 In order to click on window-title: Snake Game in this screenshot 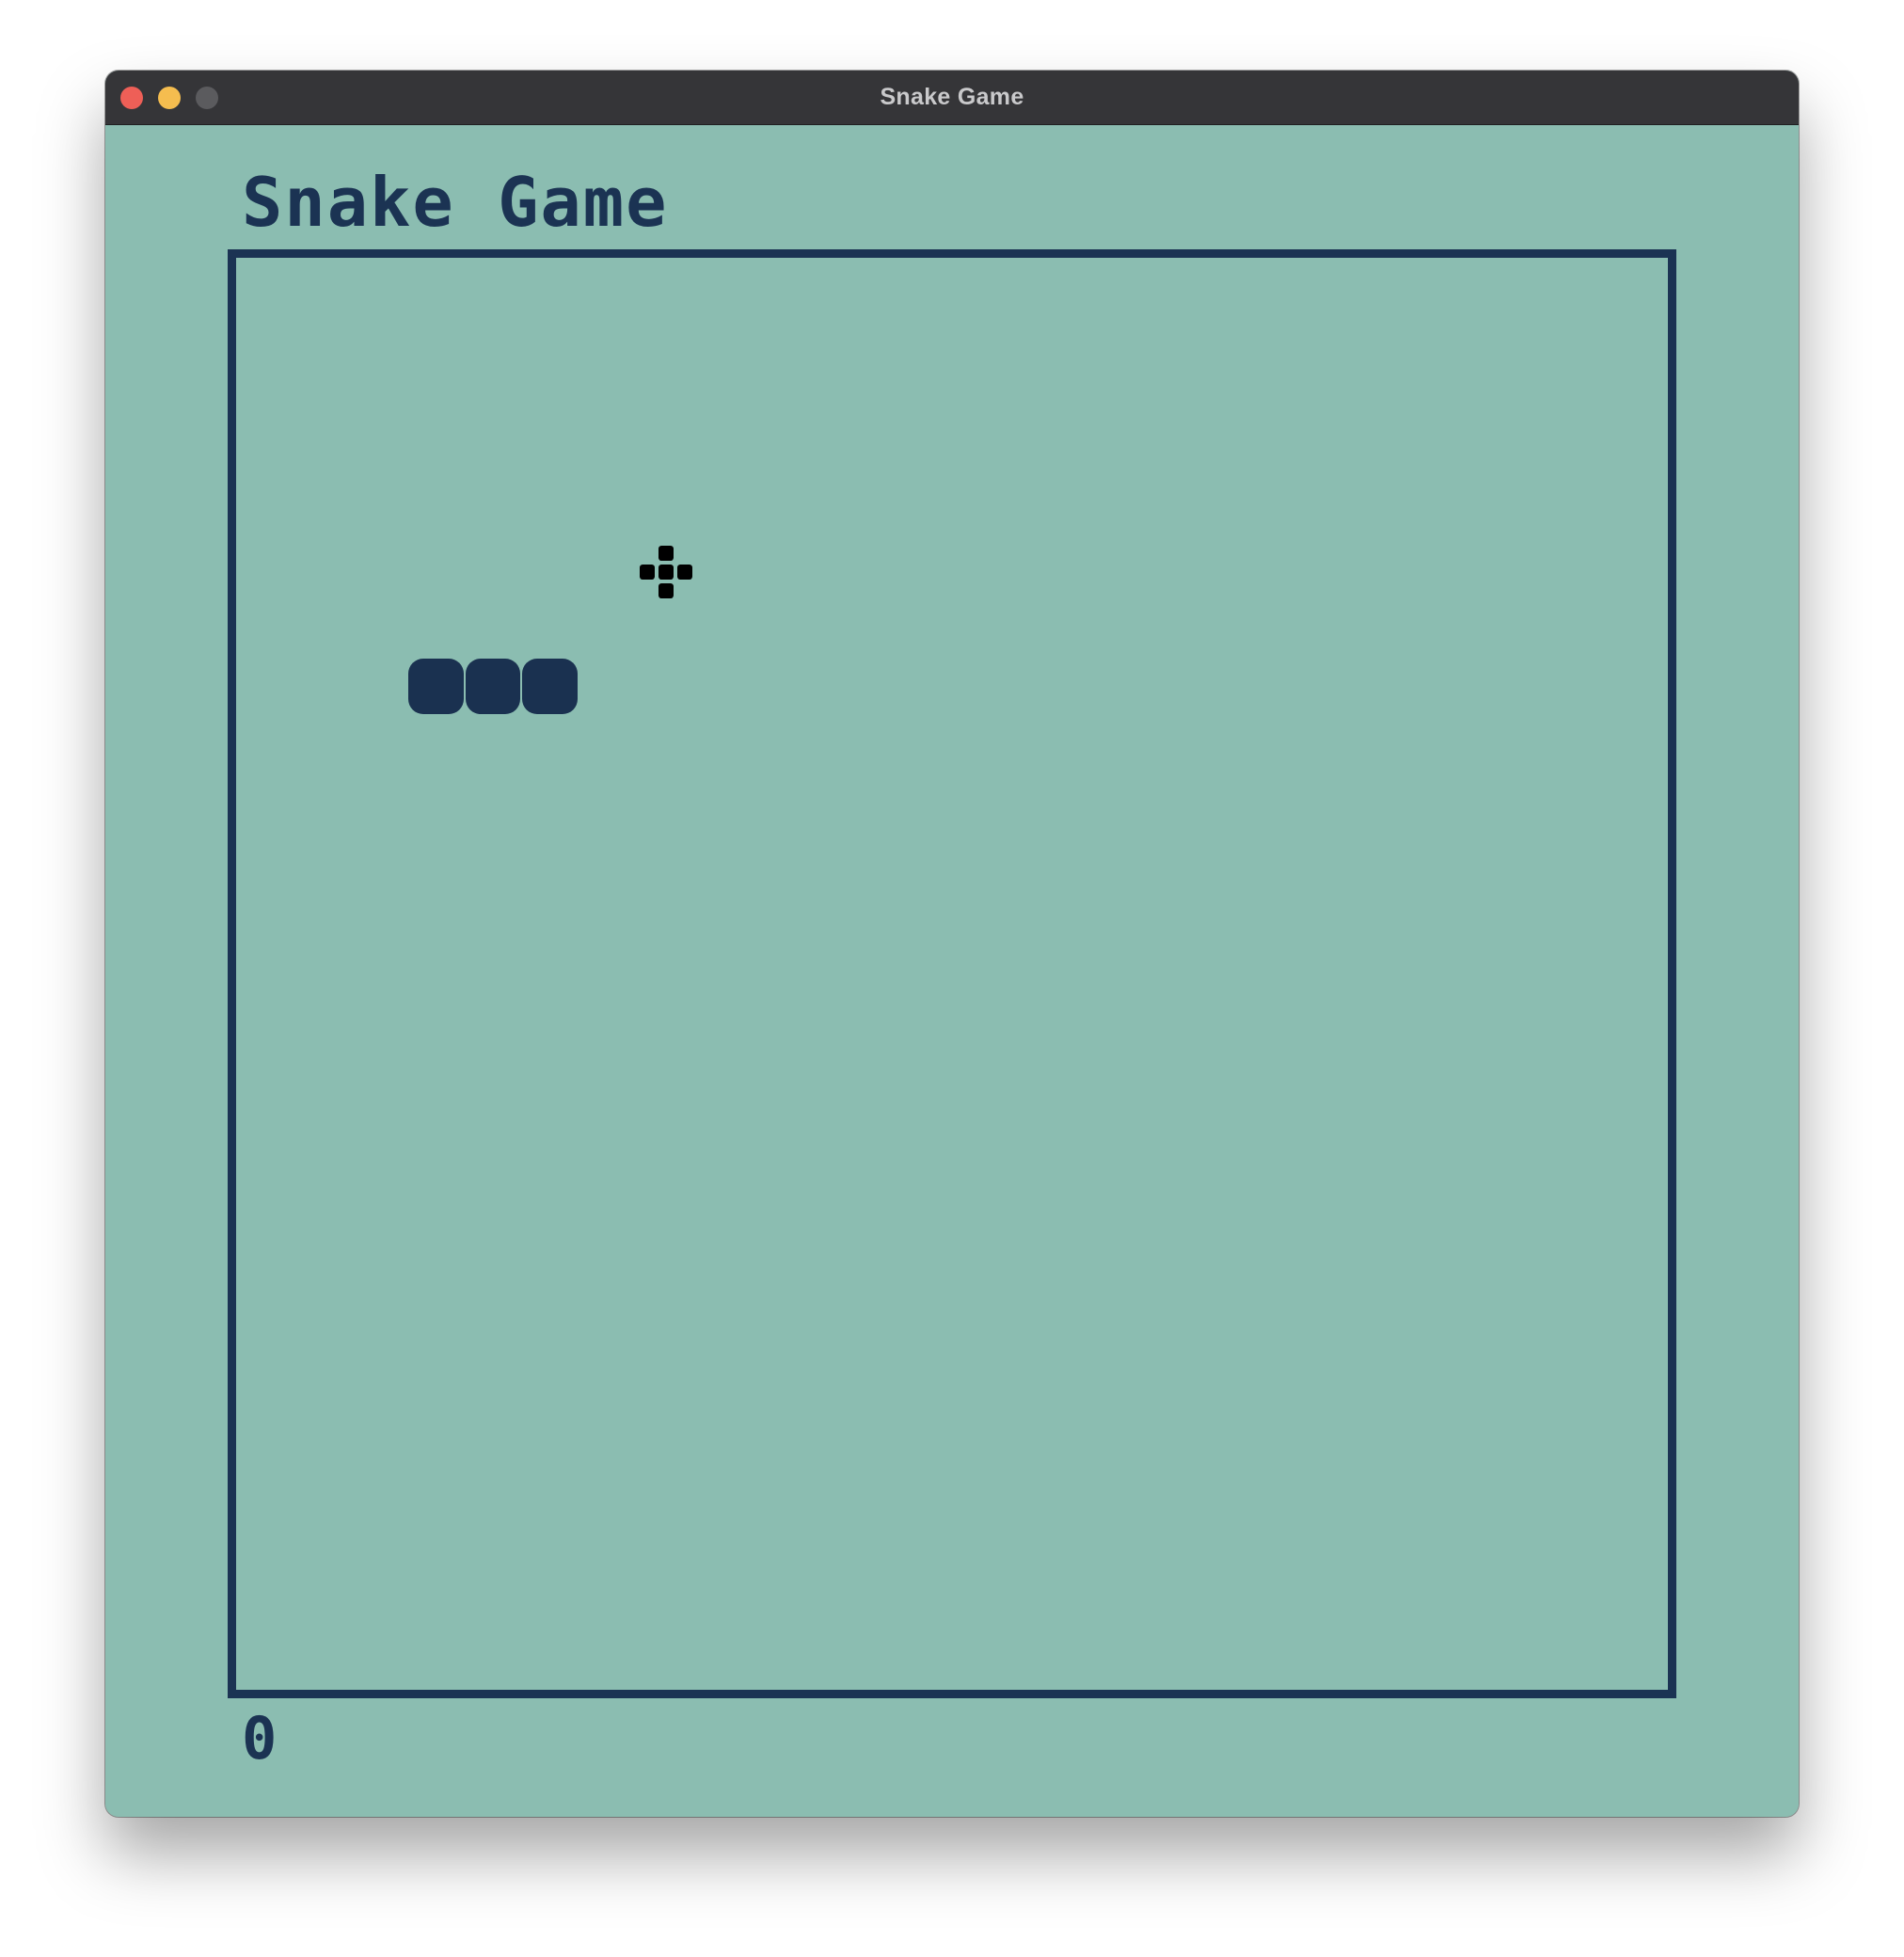, I will do `click(952, 97)`.